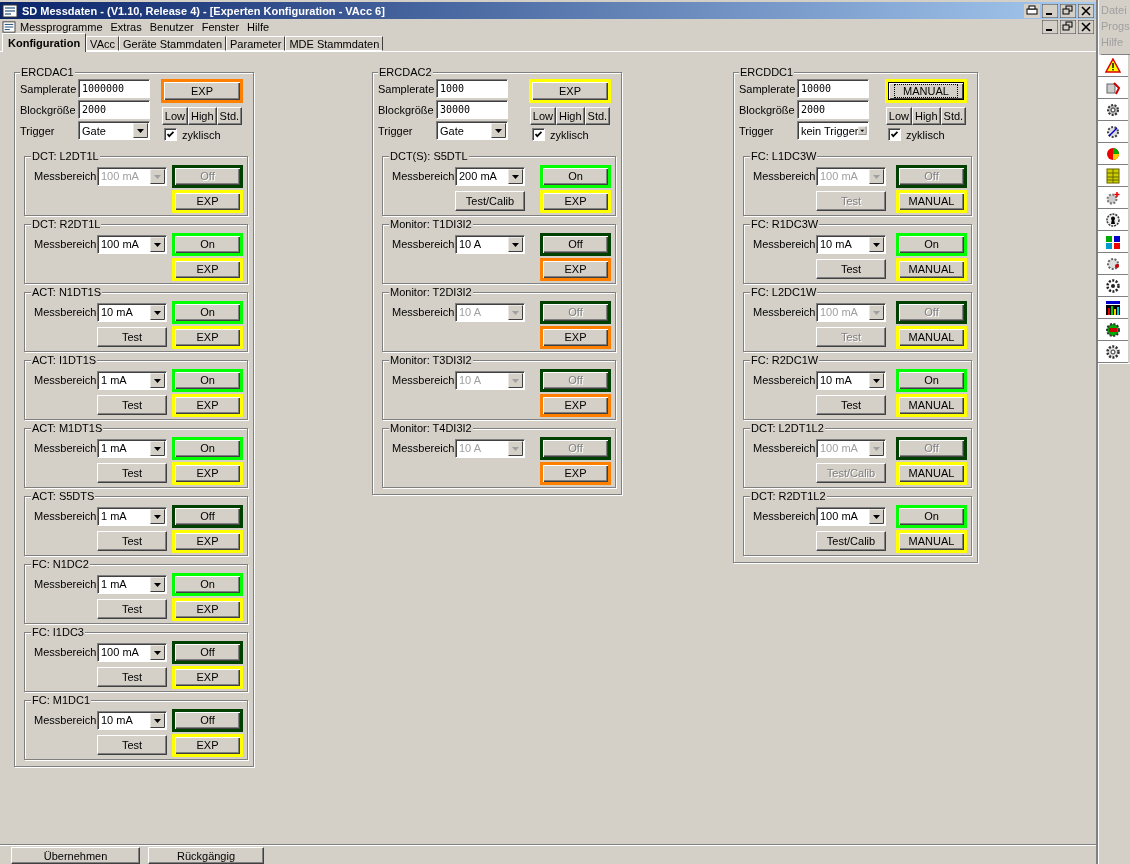 The width and height of the screenshot is (1130, 864). What do you see at coordinates (833, 109) in the screenshot?
I see `input-field: 2000` at bounding box center [833, 109].